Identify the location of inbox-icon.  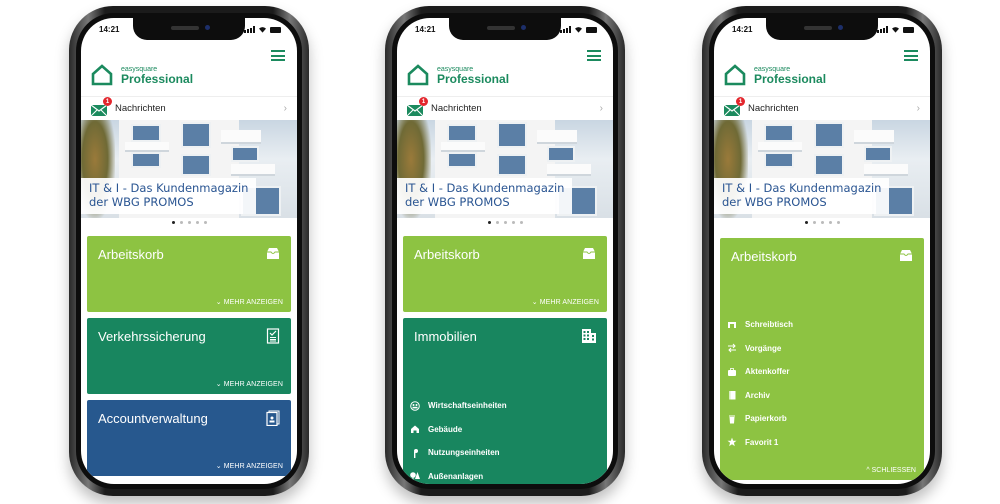
(589, 254).